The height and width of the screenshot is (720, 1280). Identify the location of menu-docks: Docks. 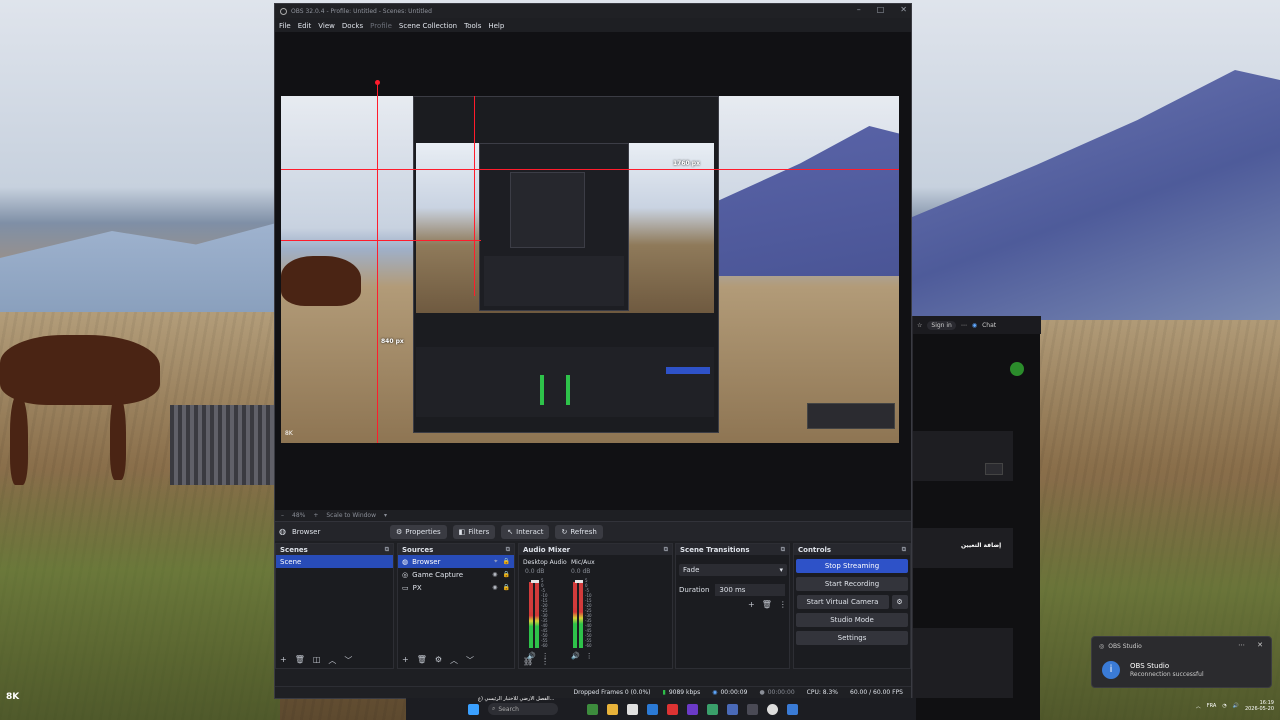
(352, 26).